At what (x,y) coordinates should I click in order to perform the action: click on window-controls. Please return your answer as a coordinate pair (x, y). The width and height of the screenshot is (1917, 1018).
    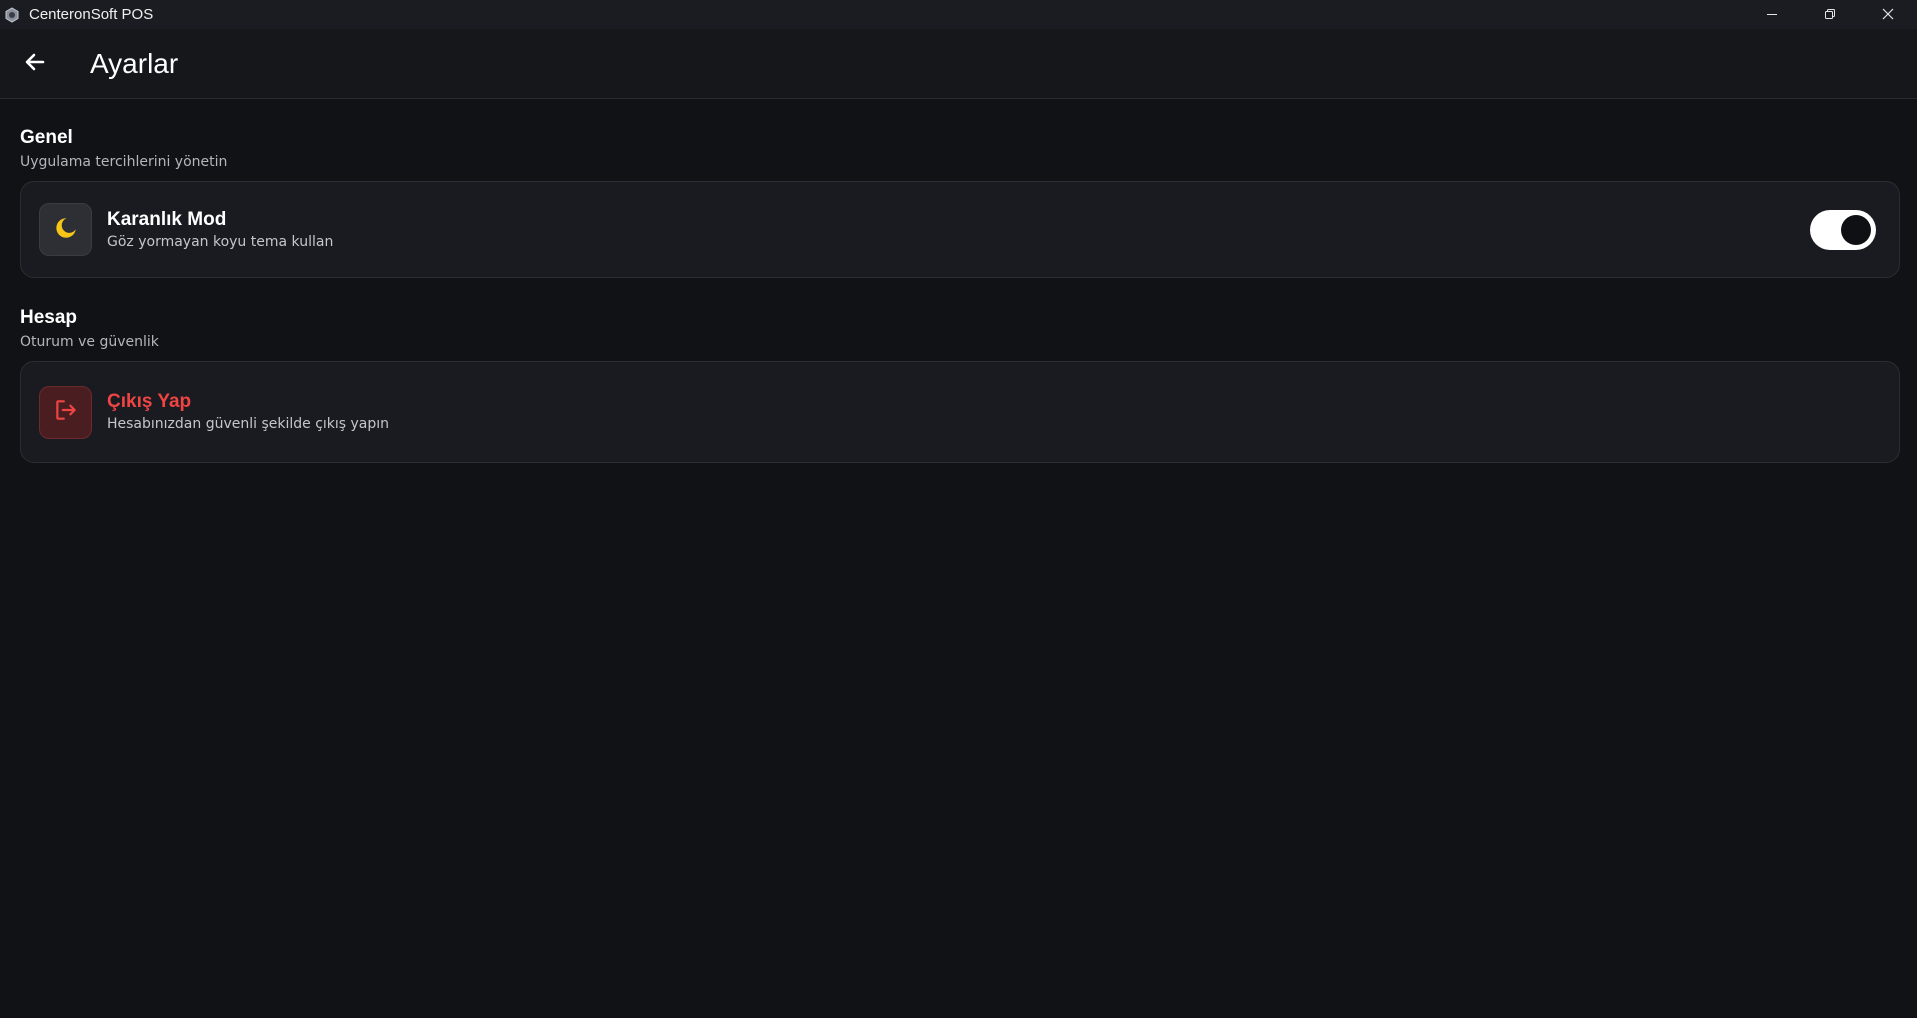
    Looking at the image, I should click on (1830, 14).